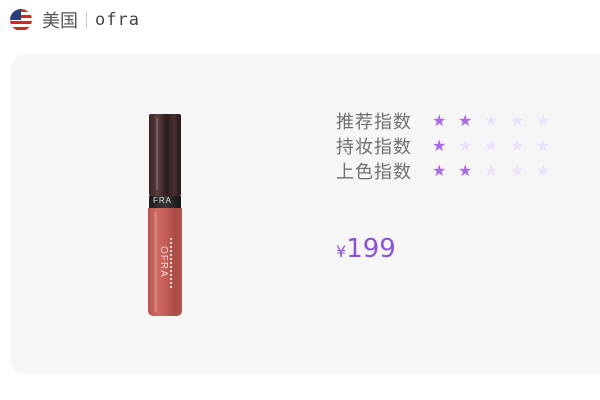 The height and width of the screenshot is (400, 600). I want to click on rating-row-recommend: 推荐指数 ★ ★ ★ ★ ★, so click(449, 120).